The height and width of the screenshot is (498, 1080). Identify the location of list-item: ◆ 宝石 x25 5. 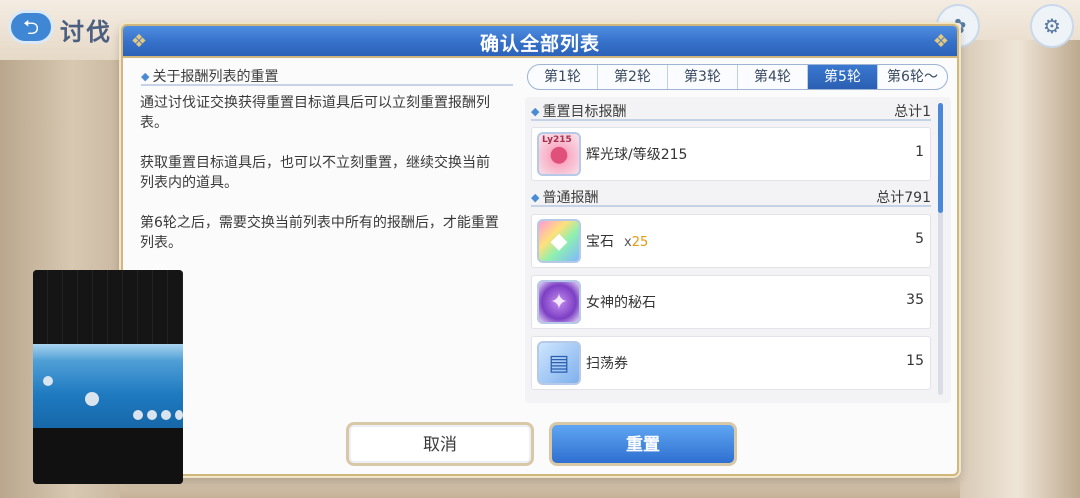
(731, 241).